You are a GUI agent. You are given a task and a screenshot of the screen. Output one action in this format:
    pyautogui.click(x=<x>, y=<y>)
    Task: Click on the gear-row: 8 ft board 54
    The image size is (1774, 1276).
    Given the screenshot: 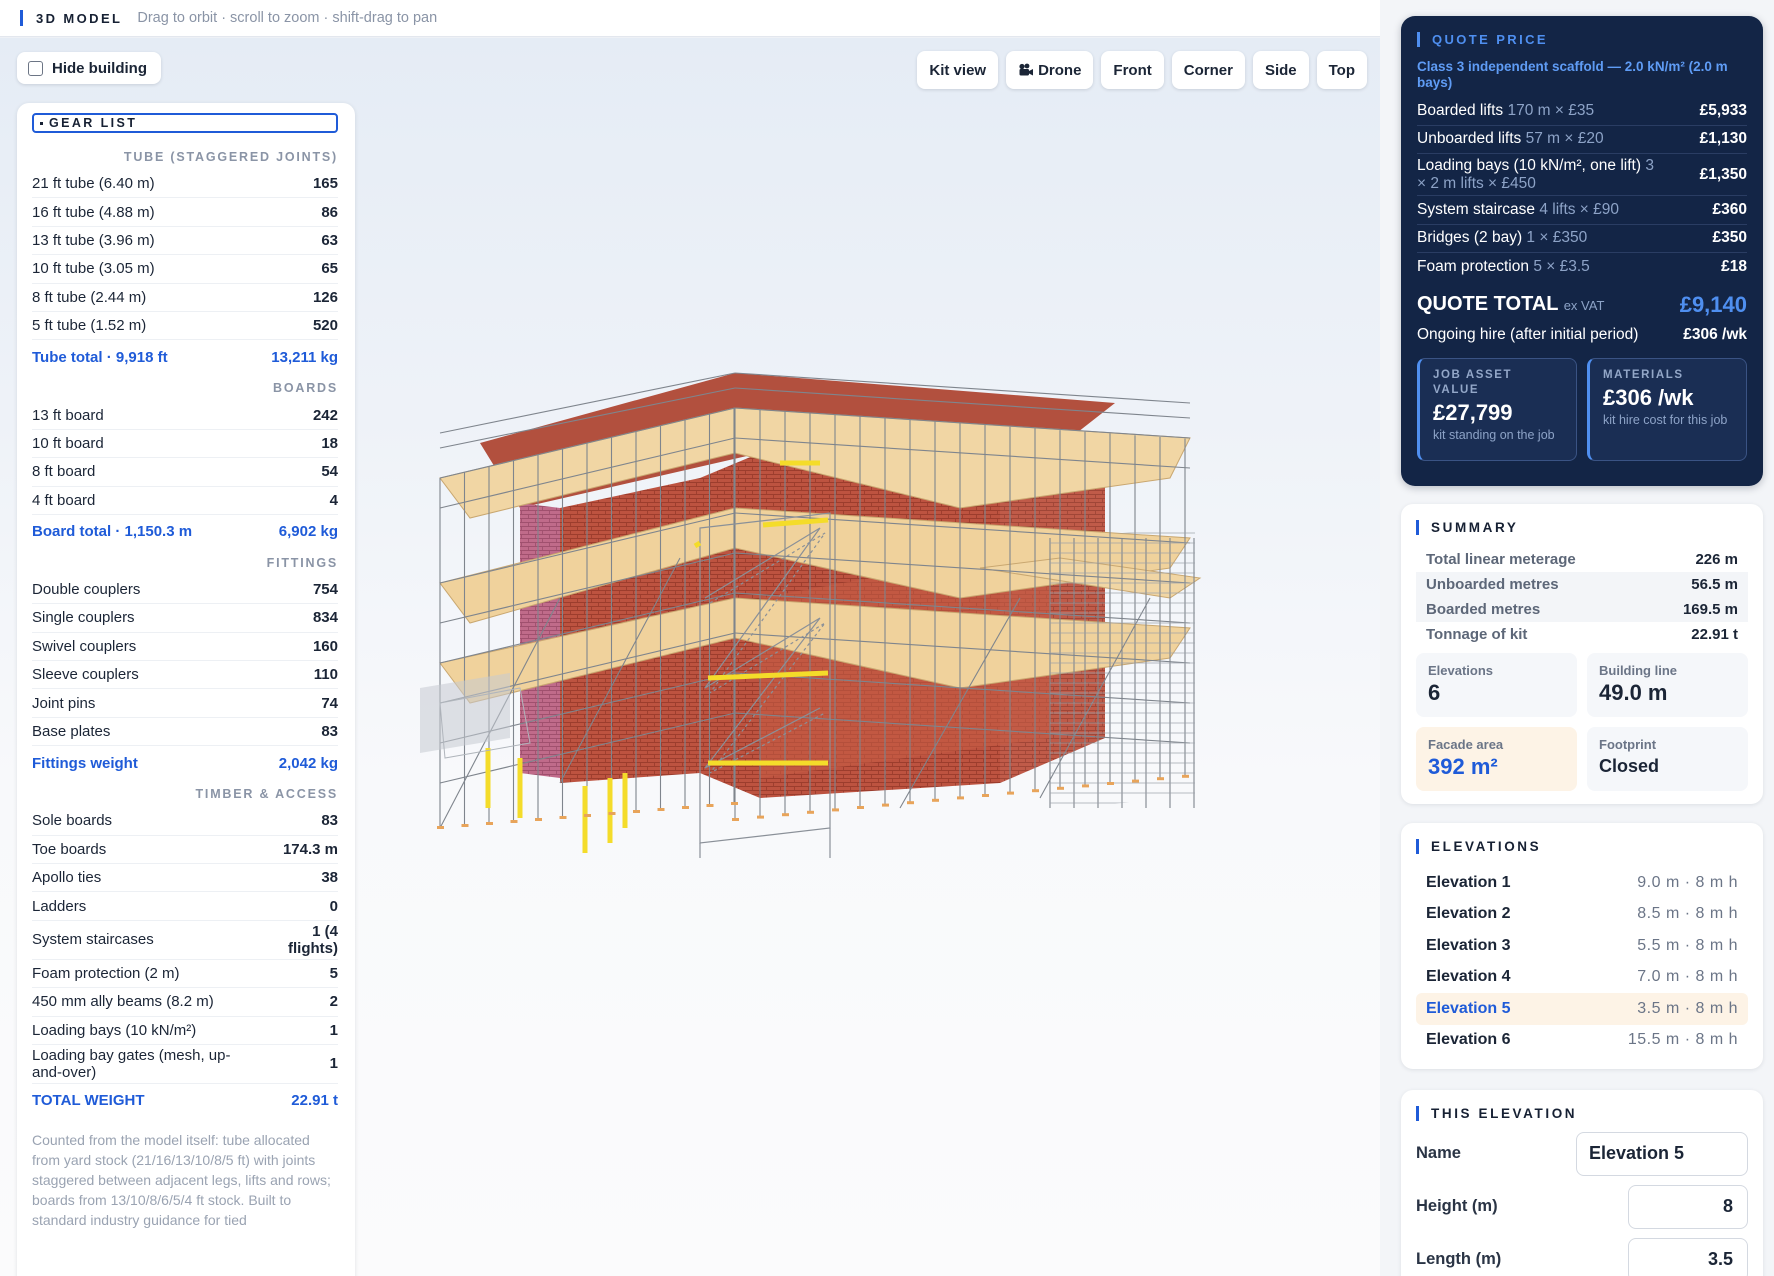 What is the action you would take?
    pyautogui.click(x=185, y=472)
    